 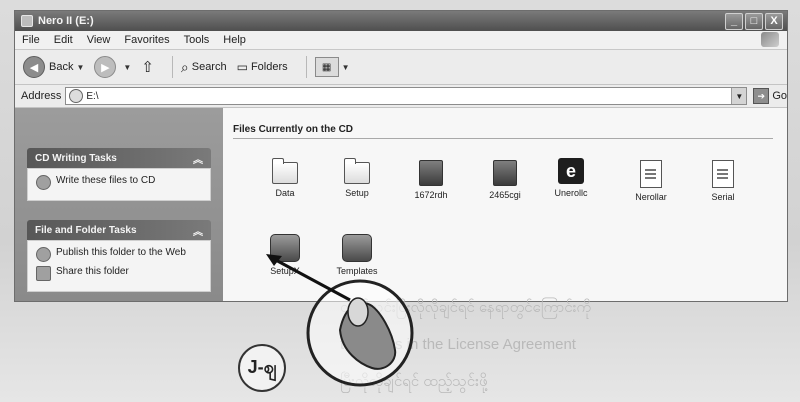 I want to click on file-item-2465cgi: 2465cgi, so click(x=505, y=180).